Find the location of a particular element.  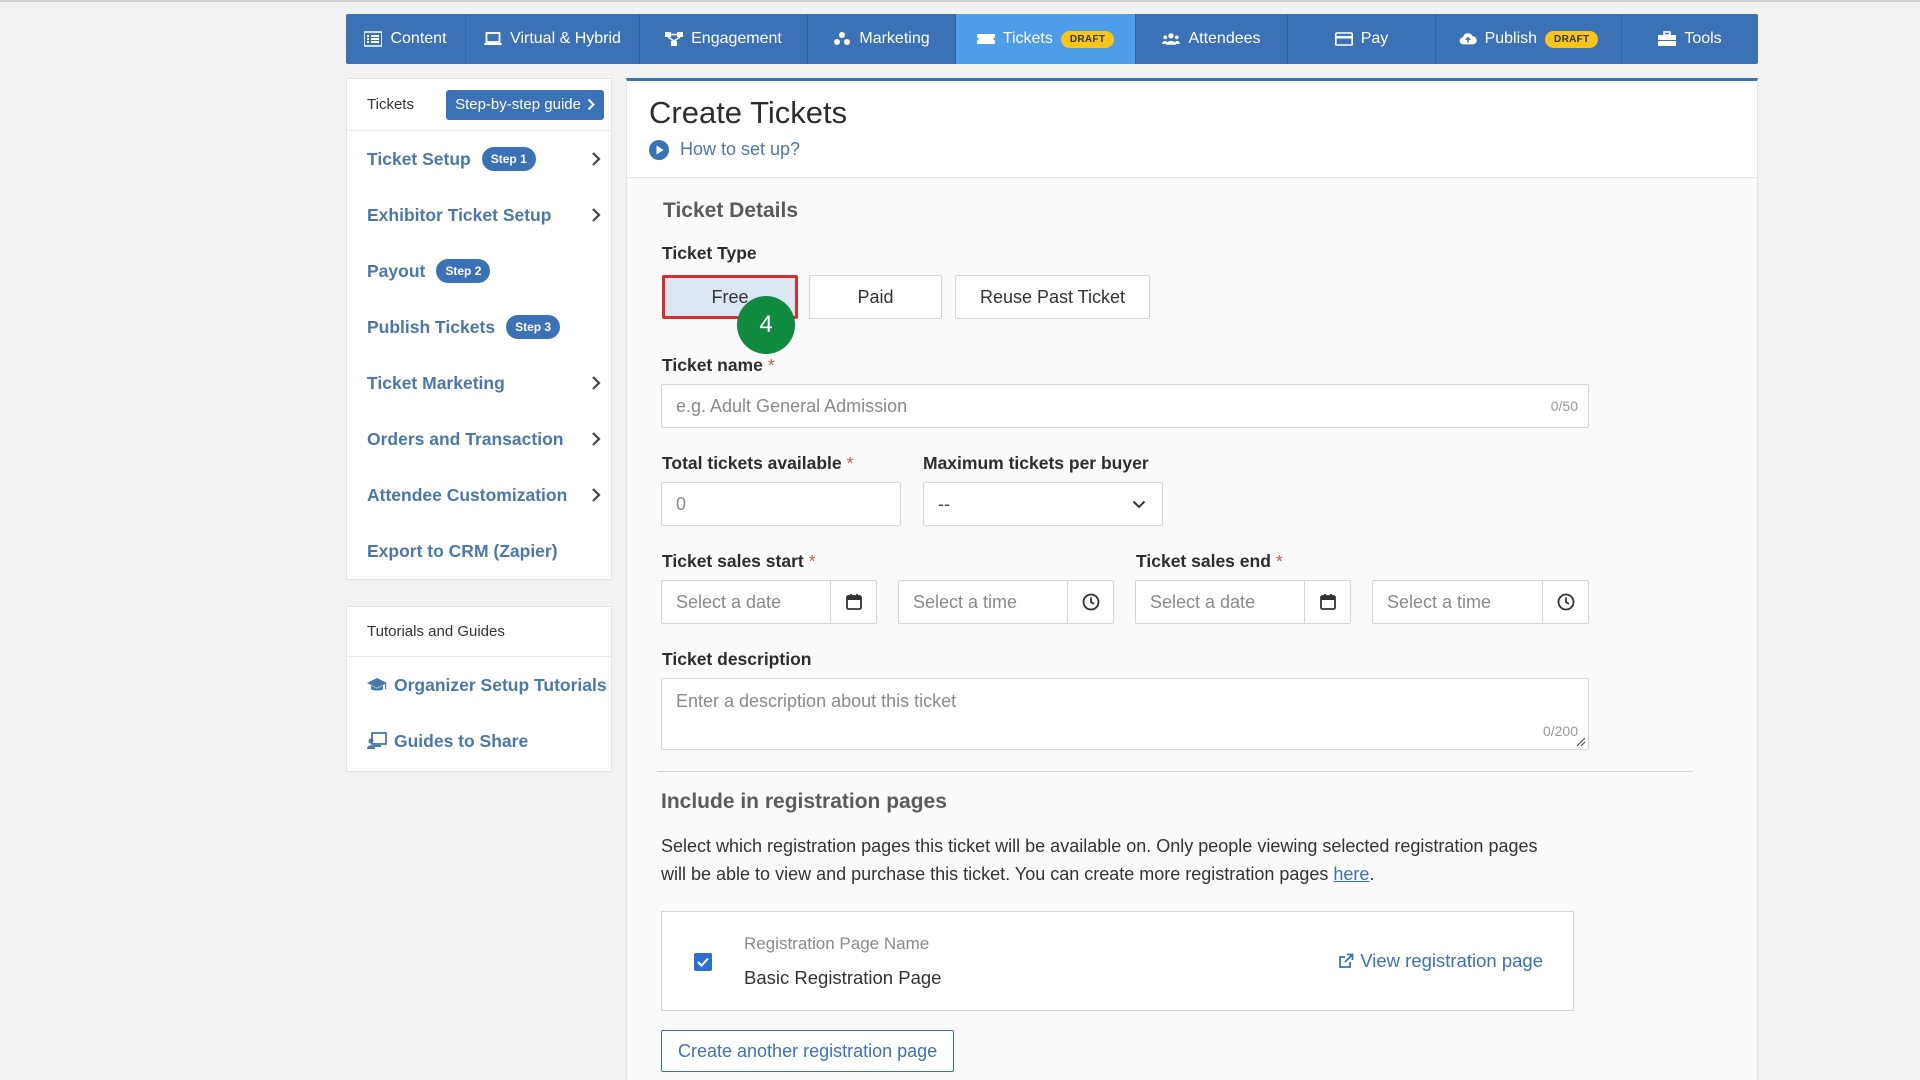

ticket-sales-start-label: Ticket sales start * is located at coordinates (739, 561).